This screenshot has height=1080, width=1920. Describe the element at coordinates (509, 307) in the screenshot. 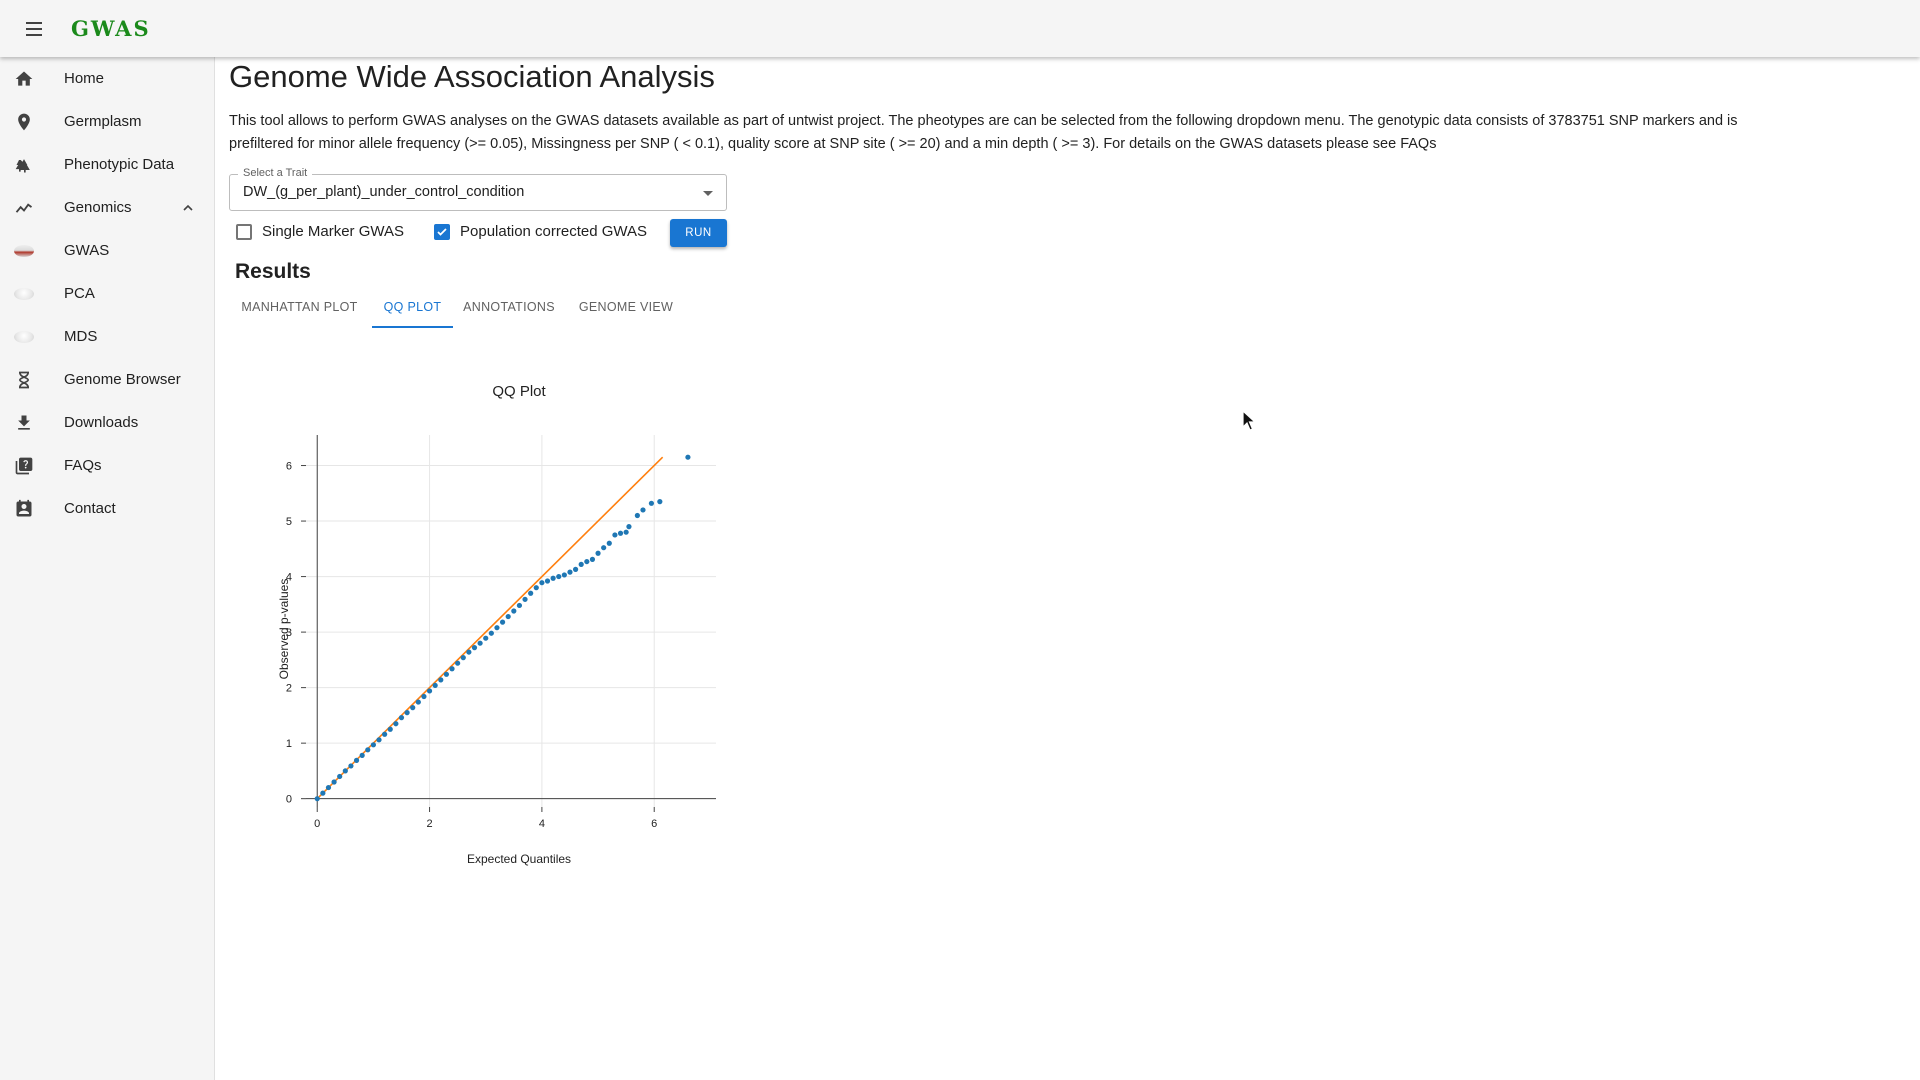

I see `tab-annotations: ANNOTATIONS` at that location.